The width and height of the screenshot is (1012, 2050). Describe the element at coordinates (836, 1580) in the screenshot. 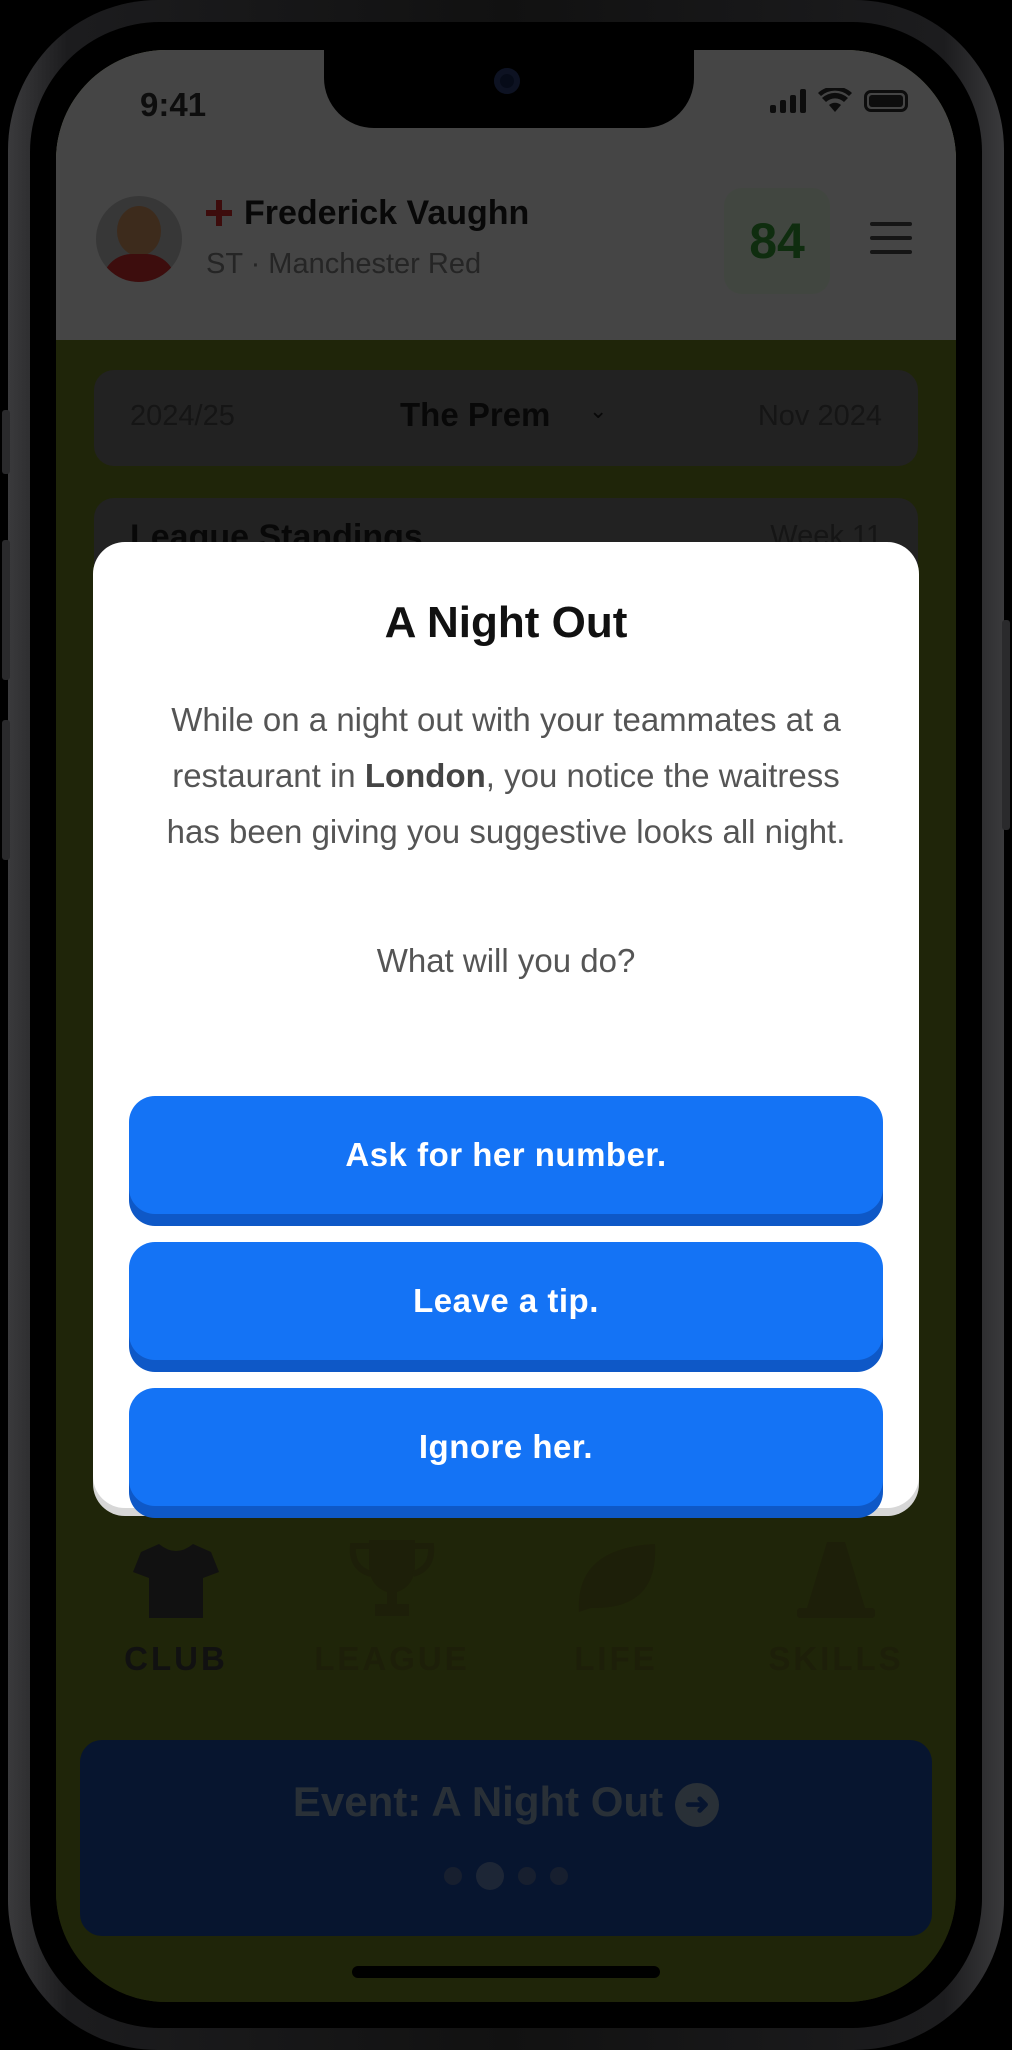

I see `cone-icon` at that location.